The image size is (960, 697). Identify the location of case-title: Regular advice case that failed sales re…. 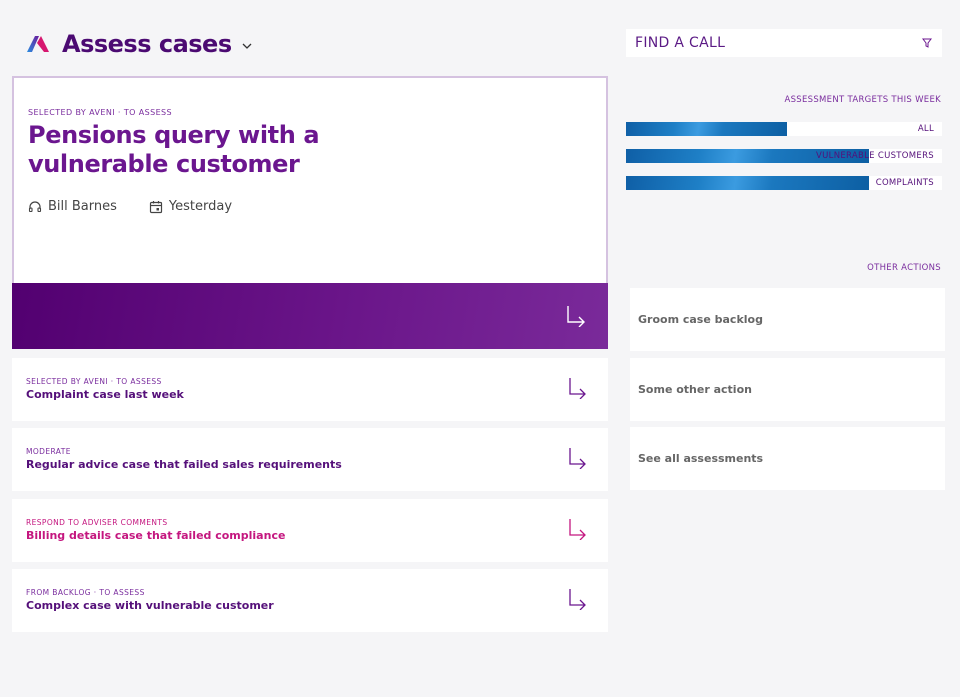
(184, 464).